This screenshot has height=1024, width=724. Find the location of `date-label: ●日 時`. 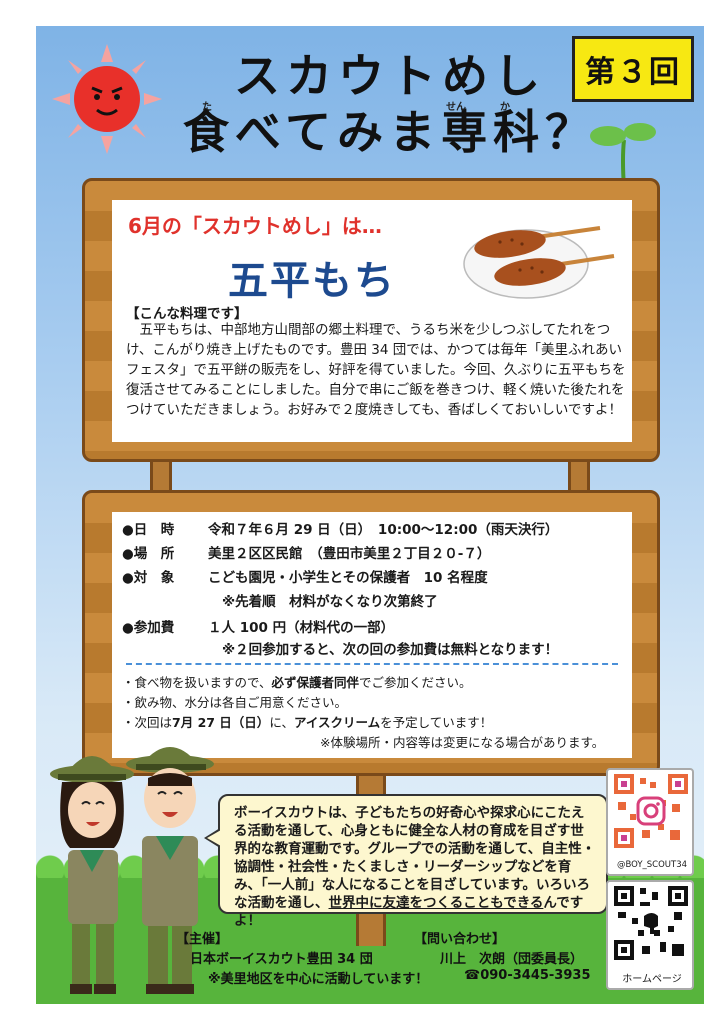

date-label: ●日 時 is located at coordinates (148, 530).